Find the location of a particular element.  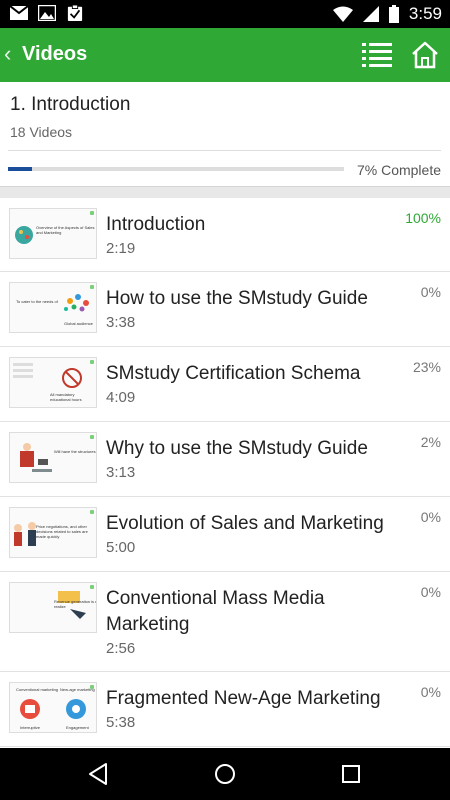

navigation-bar is located at coordinates (225, 774).